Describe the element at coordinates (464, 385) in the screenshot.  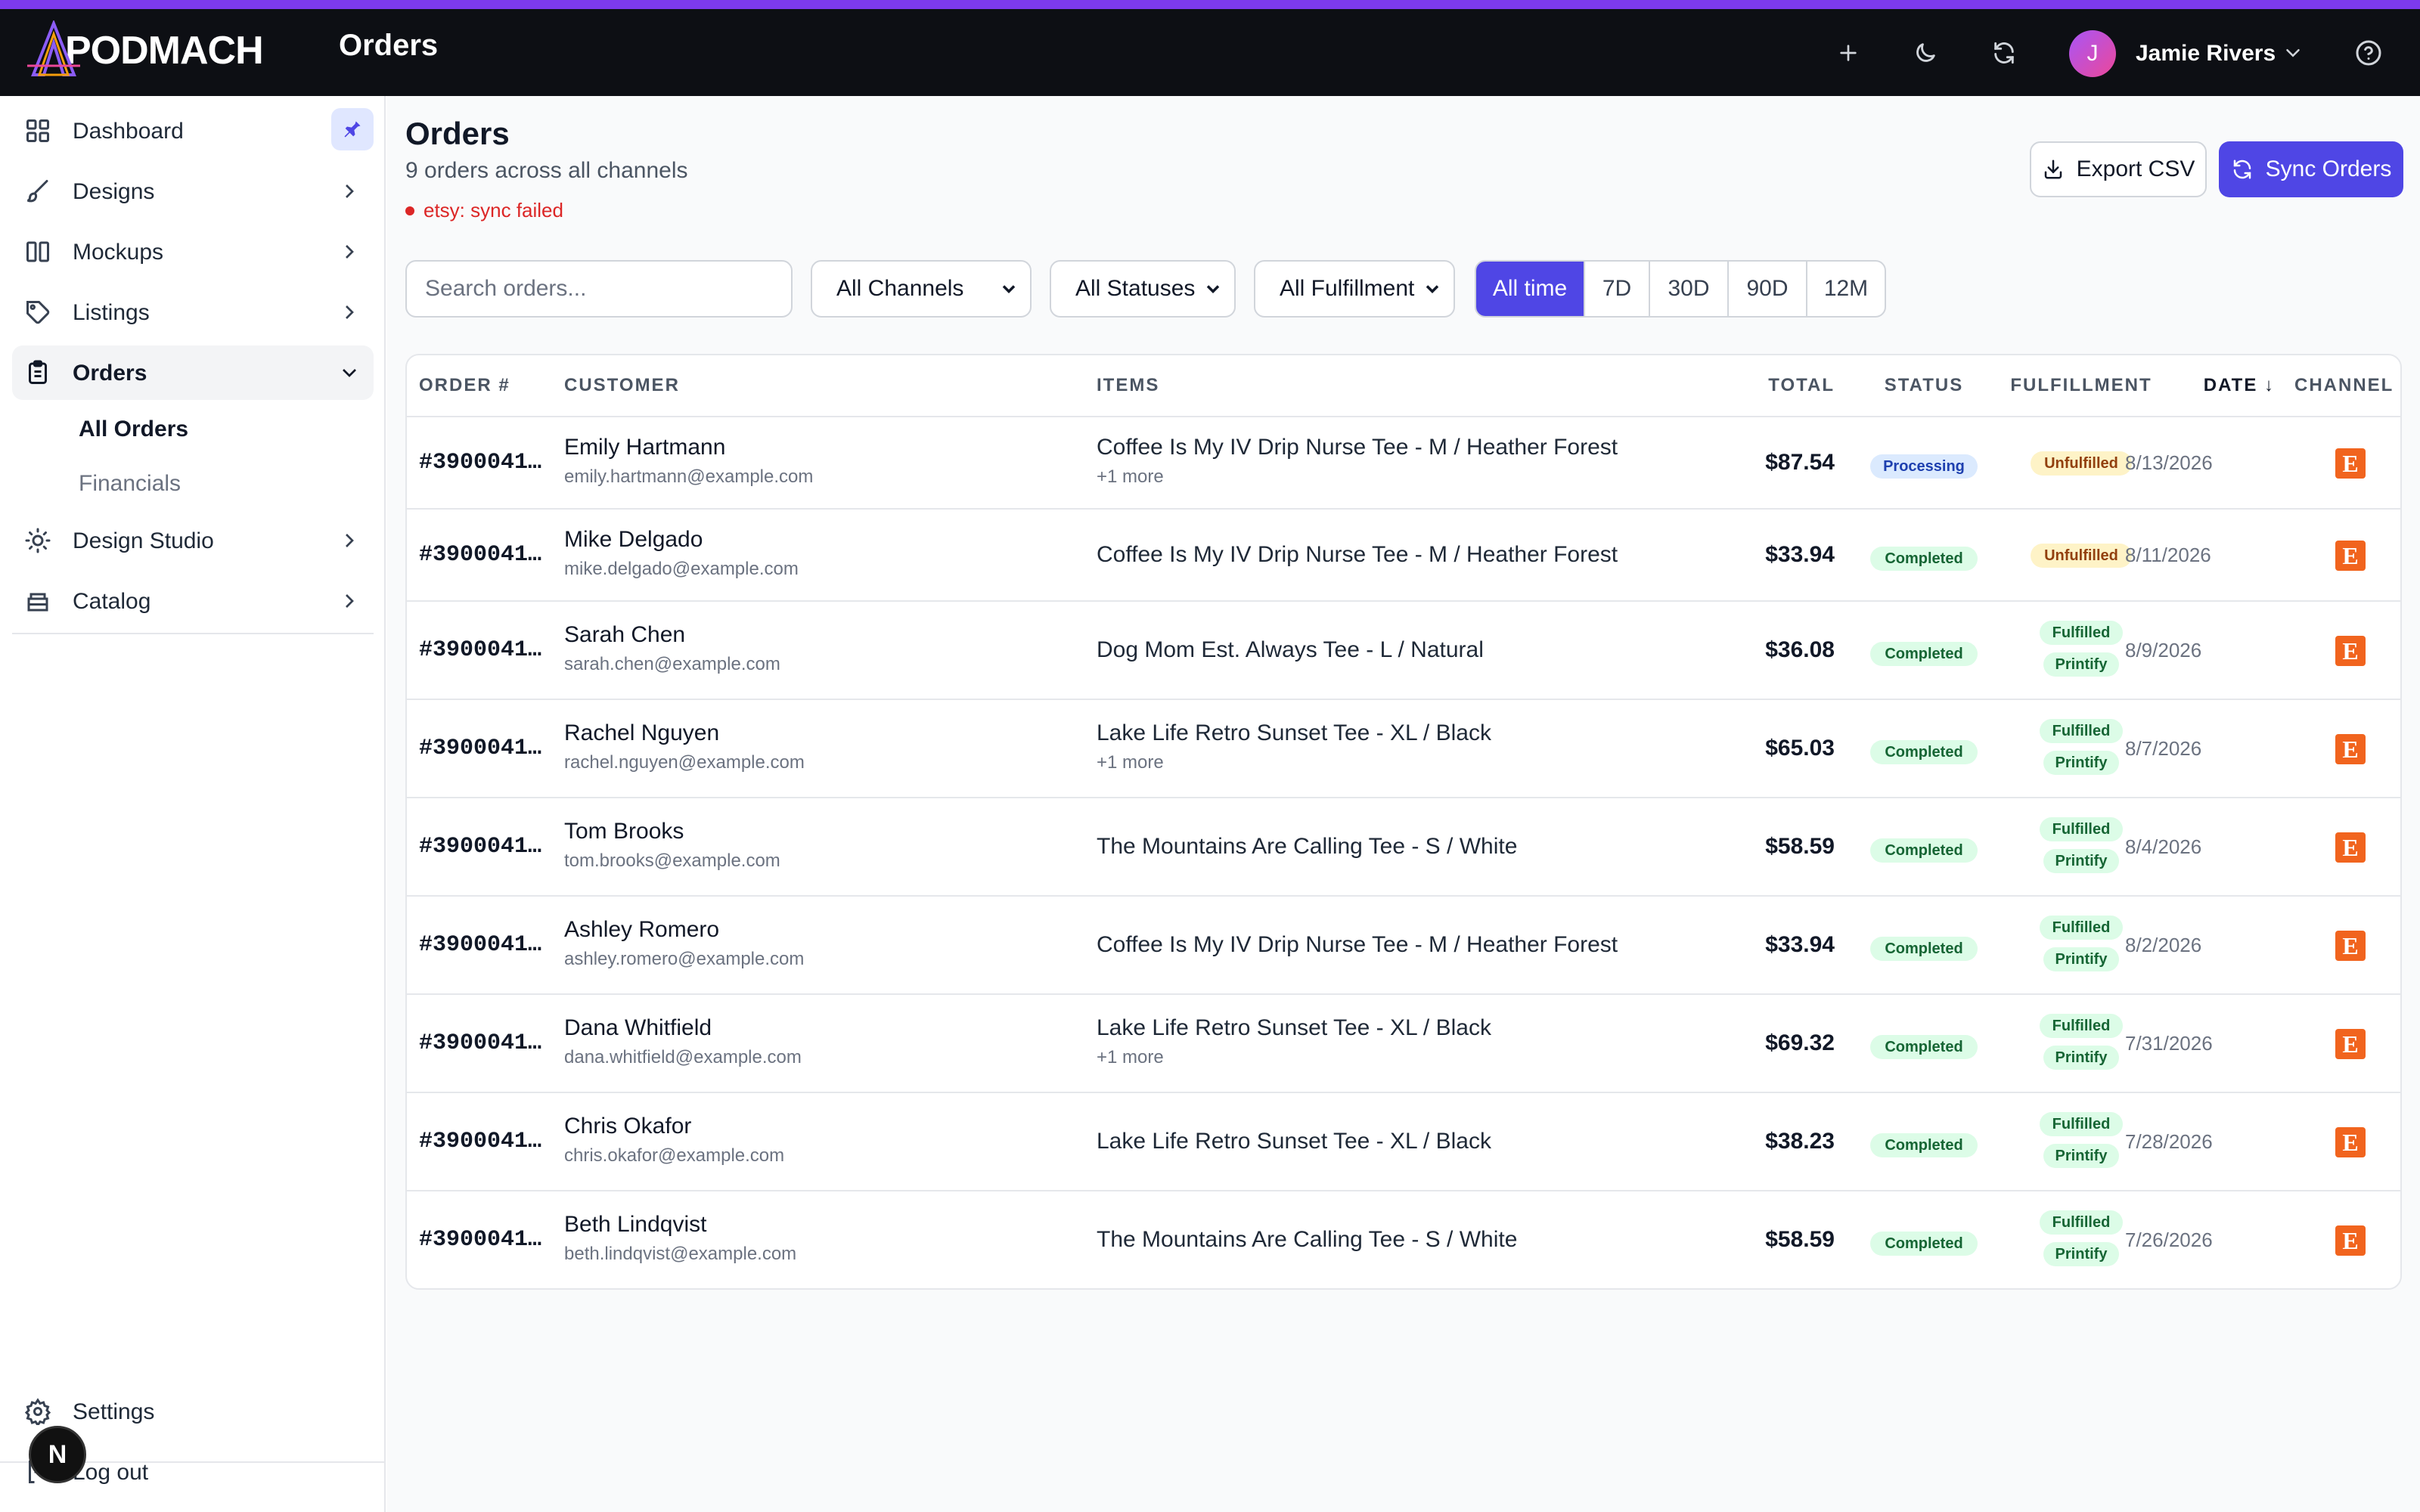
I see `col-order: ORDER #` at that location.